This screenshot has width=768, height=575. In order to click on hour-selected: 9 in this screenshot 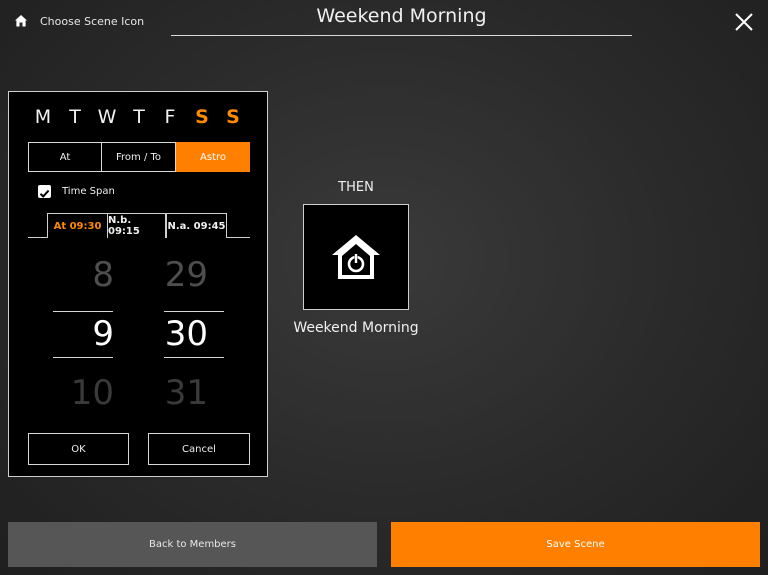, I will do `click(83, 334)`.